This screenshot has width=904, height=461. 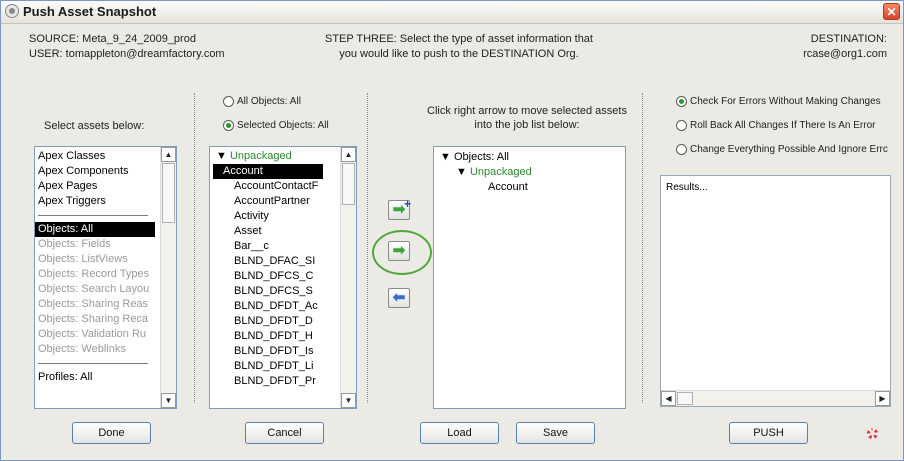 I want to click on tree-item: AccountPartner, so click(x=283, y=201).